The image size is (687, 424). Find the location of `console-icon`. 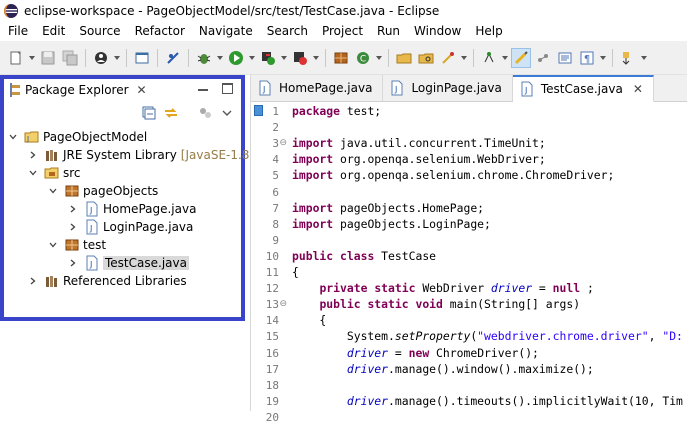

console-icon is located at coordinates (142, 58).